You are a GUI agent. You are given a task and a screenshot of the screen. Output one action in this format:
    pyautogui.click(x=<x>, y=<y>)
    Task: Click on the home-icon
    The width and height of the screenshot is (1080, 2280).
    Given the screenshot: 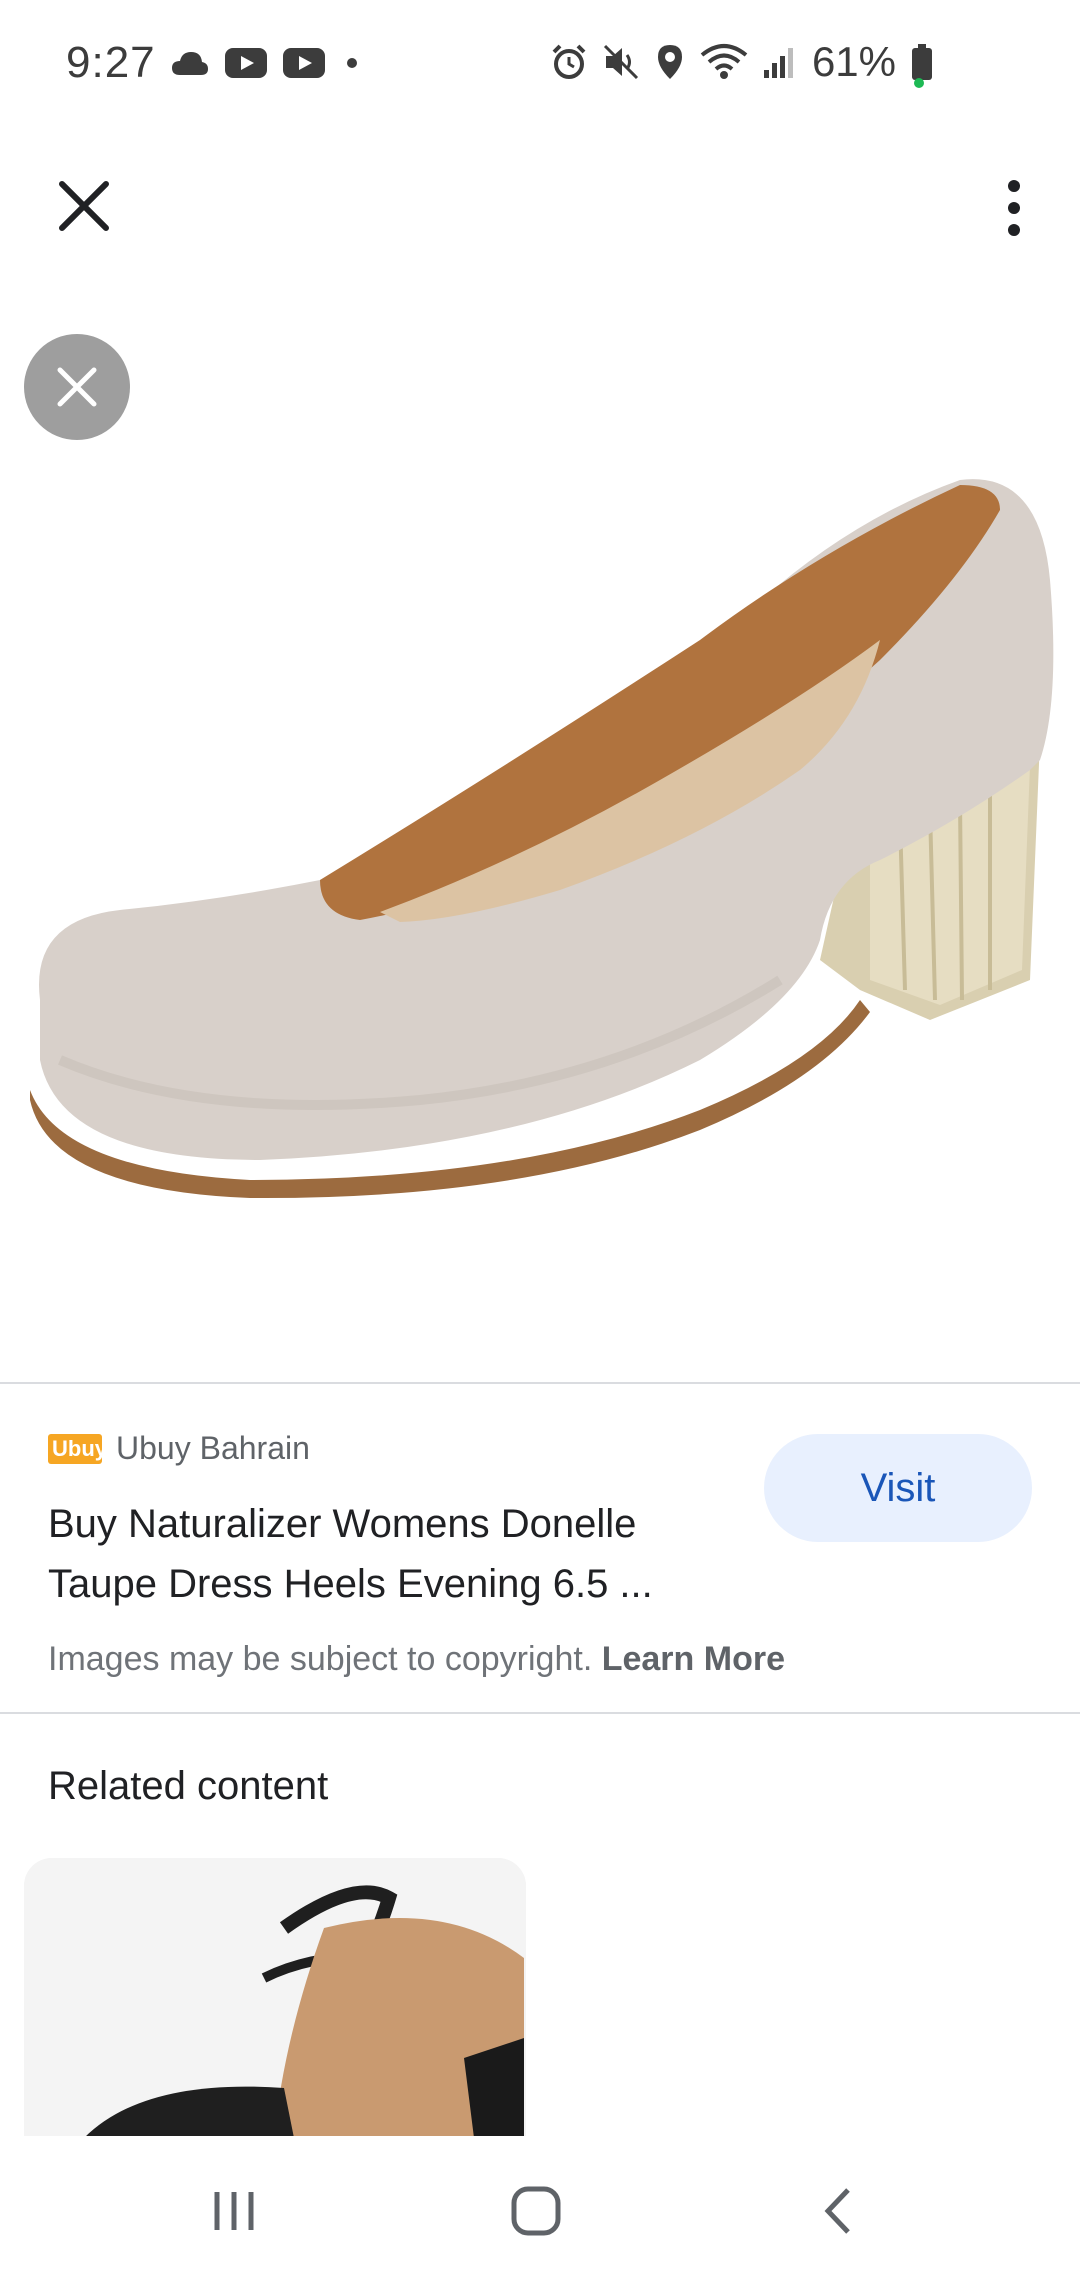 What is the action you would take?
    pyautogui.click(x=536, y=2211)
    